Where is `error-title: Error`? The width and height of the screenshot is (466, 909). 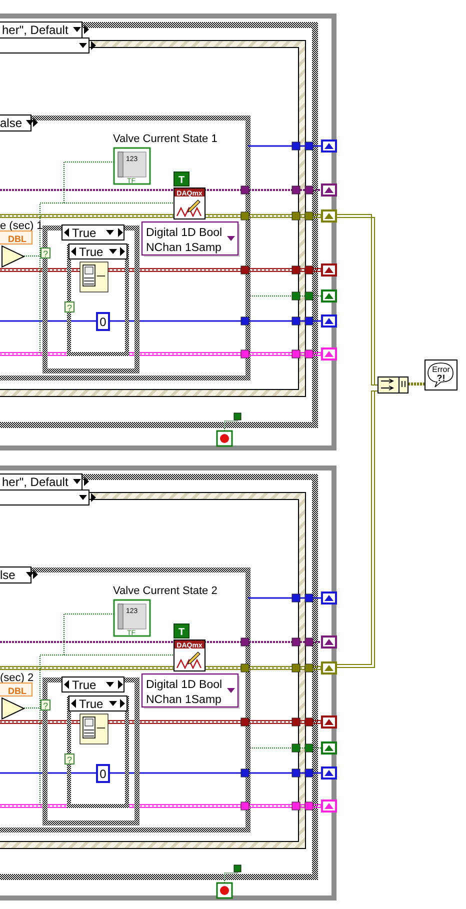
error-title: Error is located at coordinates (441, 369).